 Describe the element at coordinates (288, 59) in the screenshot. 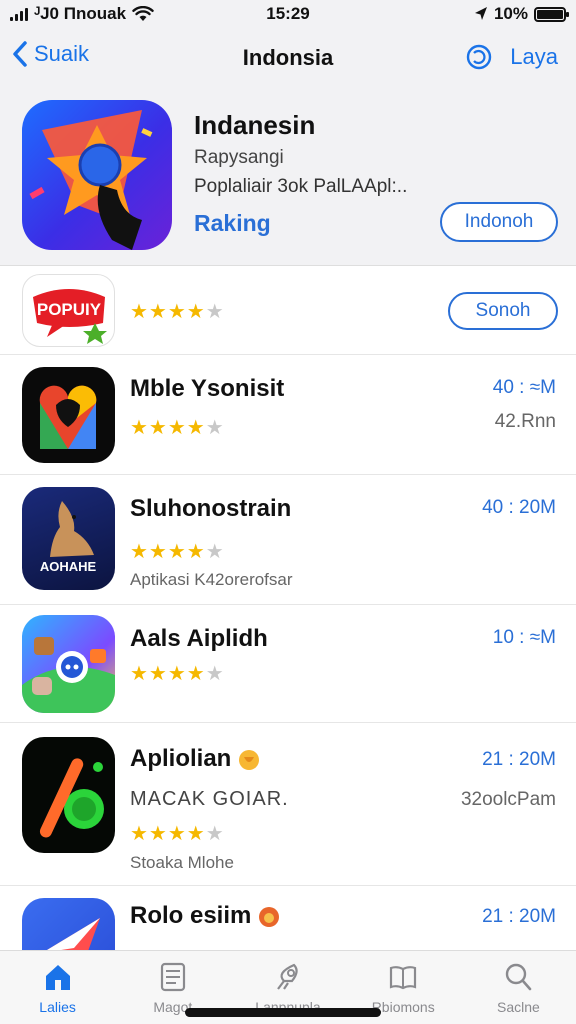

I see `nav-bar: Suaik Indonsia Laya` at that location.